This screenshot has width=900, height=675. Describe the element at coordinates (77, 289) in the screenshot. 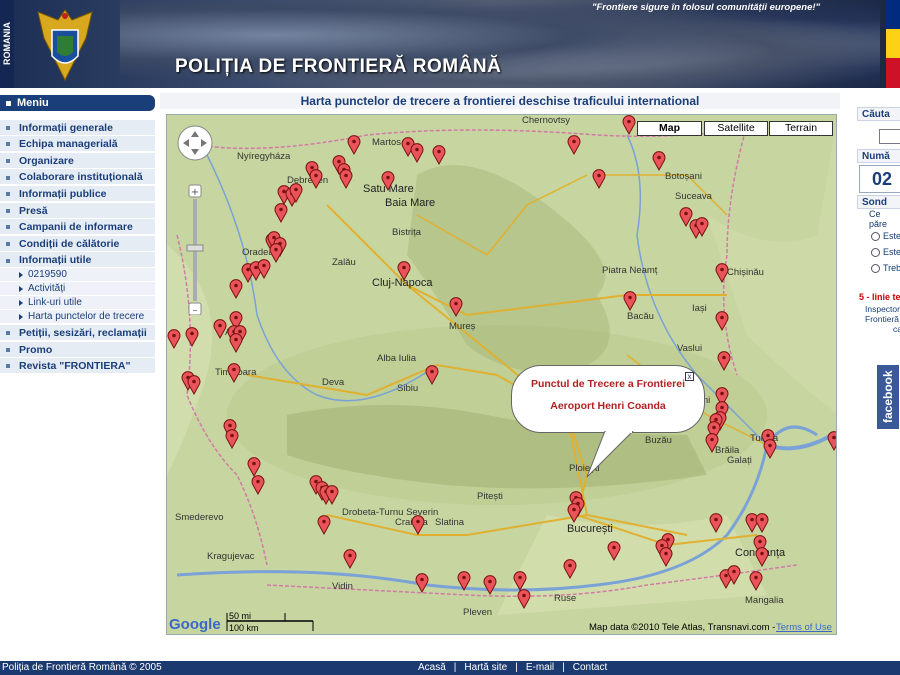

I see `sidebar-subitem-activitati: Activități` at that location.